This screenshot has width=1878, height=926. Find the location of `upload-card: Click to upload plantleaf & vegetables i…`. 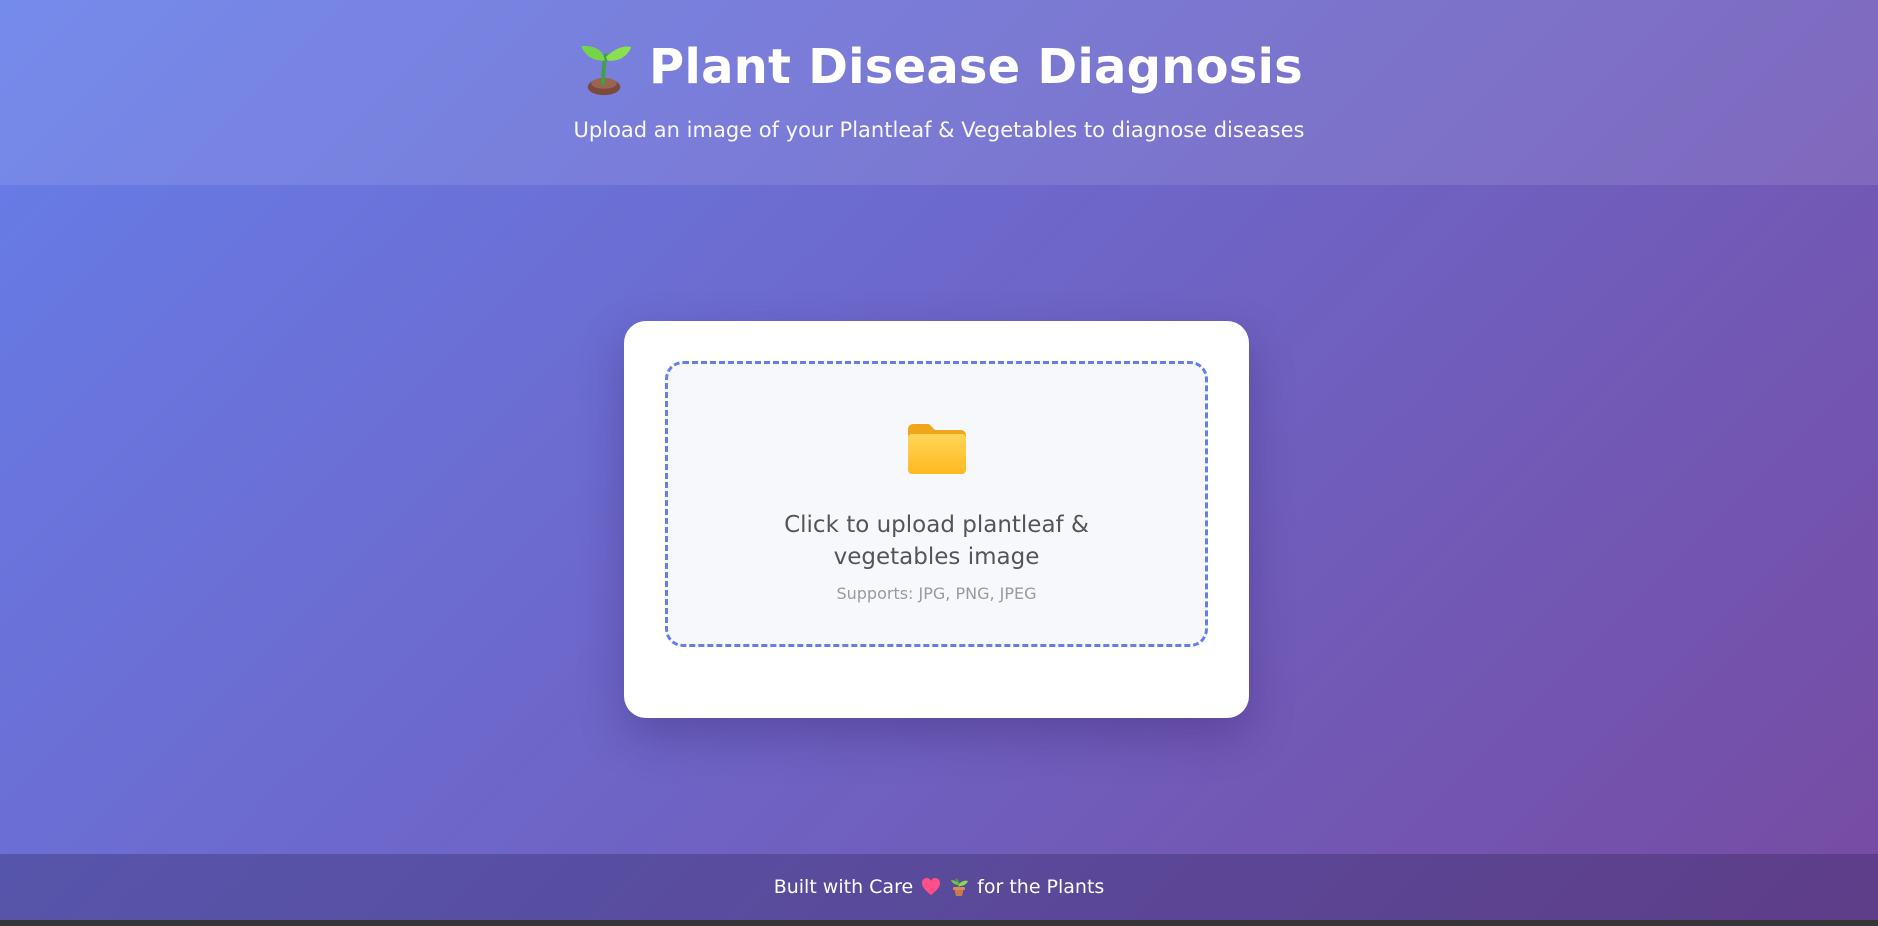

upload-card: Click to upload plantleaf & vegetables i… is located at coordinates (936, 519).